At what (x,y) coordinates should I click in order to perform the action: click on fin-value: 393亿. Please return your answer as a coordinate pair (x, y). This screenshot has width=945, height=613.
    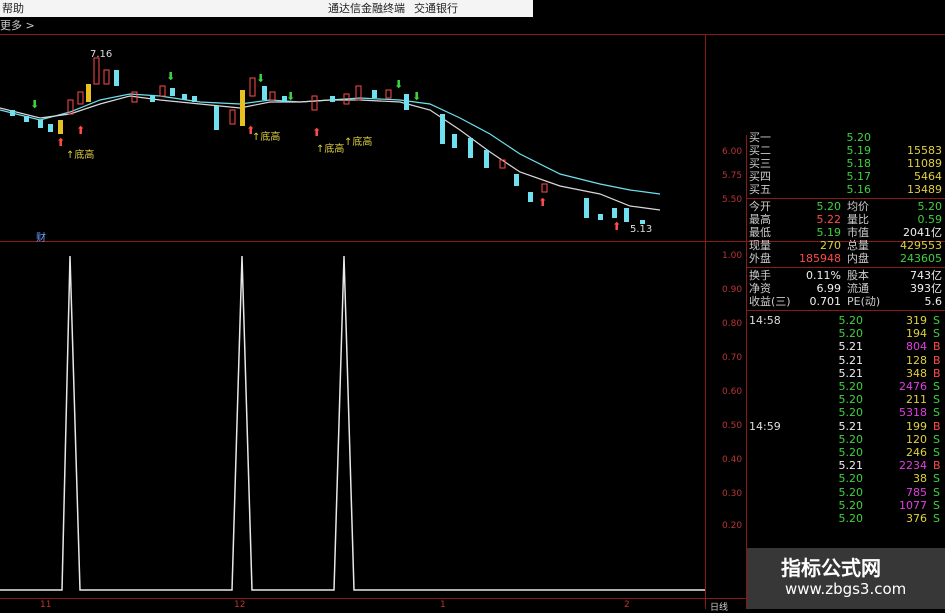
    Looking at the image, I should click on (926, 288).